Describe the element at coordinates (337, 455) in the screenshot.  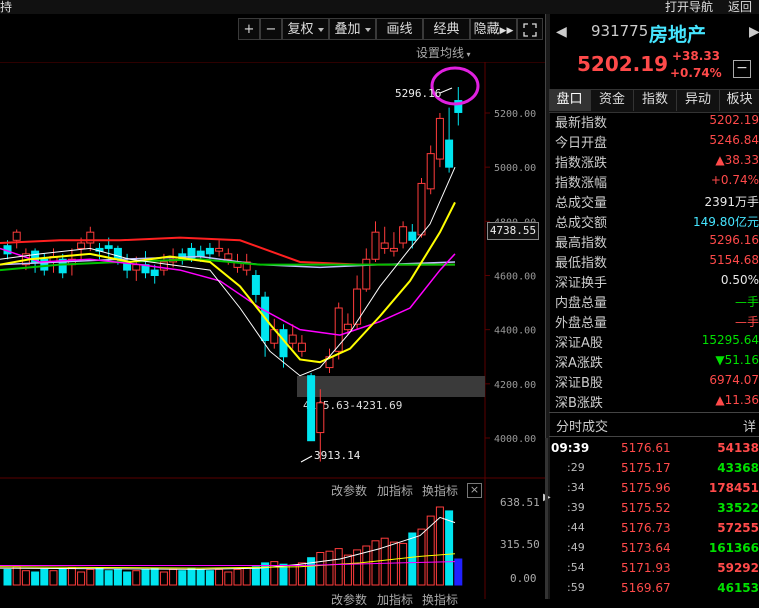
I see `low-price-label: 3913.14` at that location.